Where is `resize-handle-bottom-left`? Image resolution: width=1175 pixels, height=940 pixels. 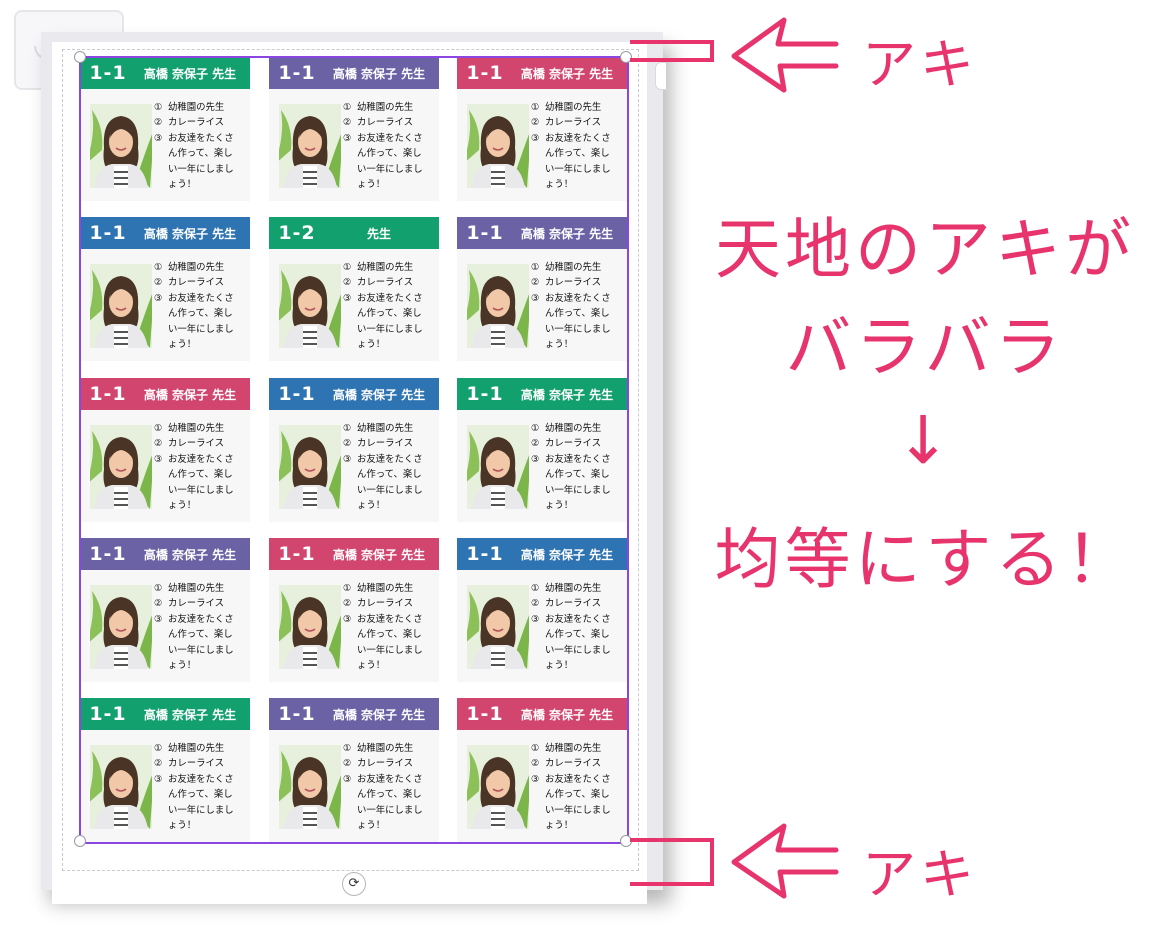 resize-handle-bottom-left is located at coordinates (80, 841).